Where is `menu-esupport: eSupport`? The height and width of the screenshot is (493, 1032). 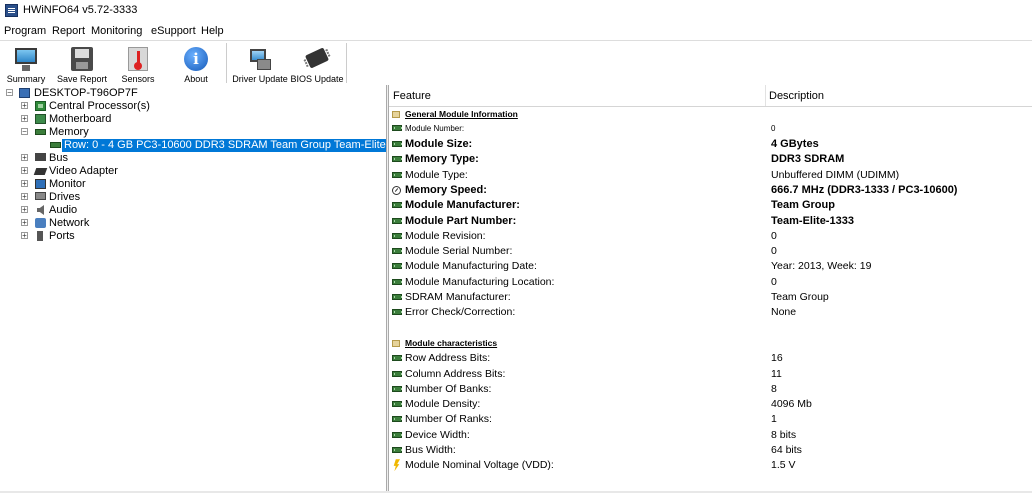 menu-esupport: eSupport is located at coordinates (173, 31).